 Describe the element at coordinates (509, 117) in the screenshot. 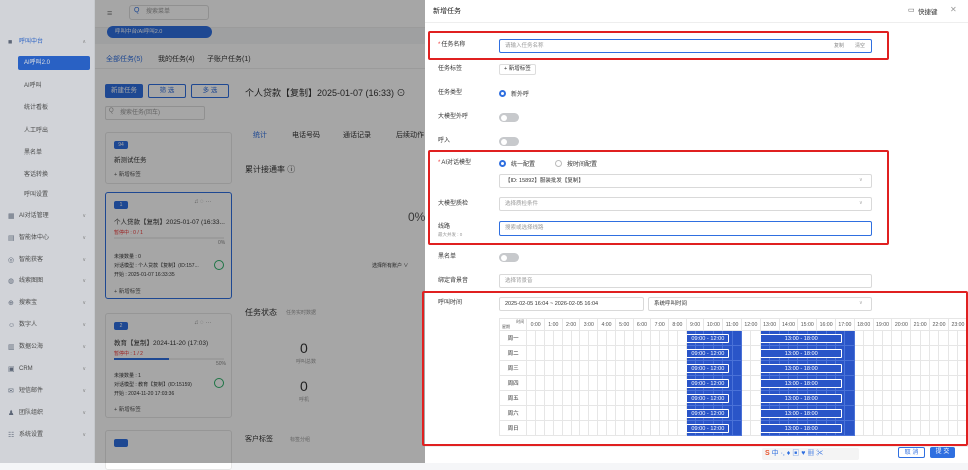

I see `llm-call-toggle` at that location.